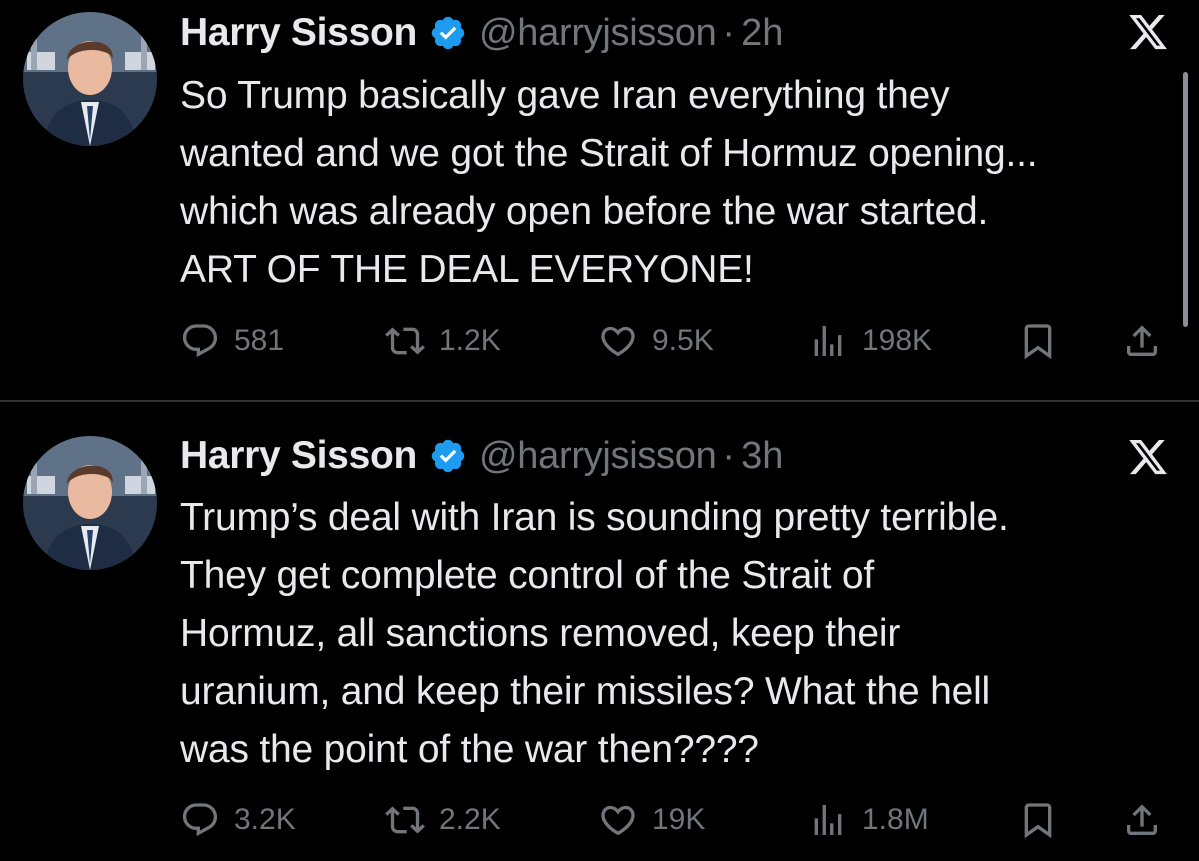 This screenshot has height=861, width=1199. What do you see at coordinates (599, 401) in the screenshot?
I see `tweet-divider` at bounding box center [599, 401].